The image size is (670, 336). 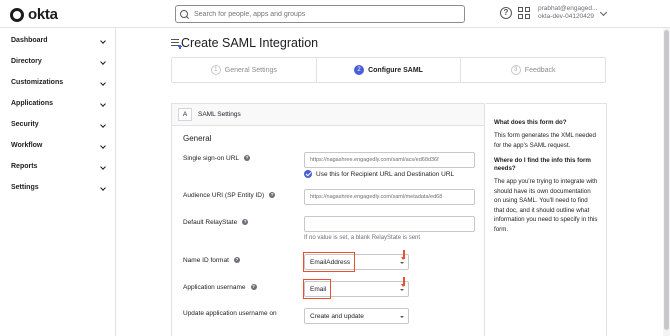 I want to click on step-number: 3, so click(x=515, y=70).